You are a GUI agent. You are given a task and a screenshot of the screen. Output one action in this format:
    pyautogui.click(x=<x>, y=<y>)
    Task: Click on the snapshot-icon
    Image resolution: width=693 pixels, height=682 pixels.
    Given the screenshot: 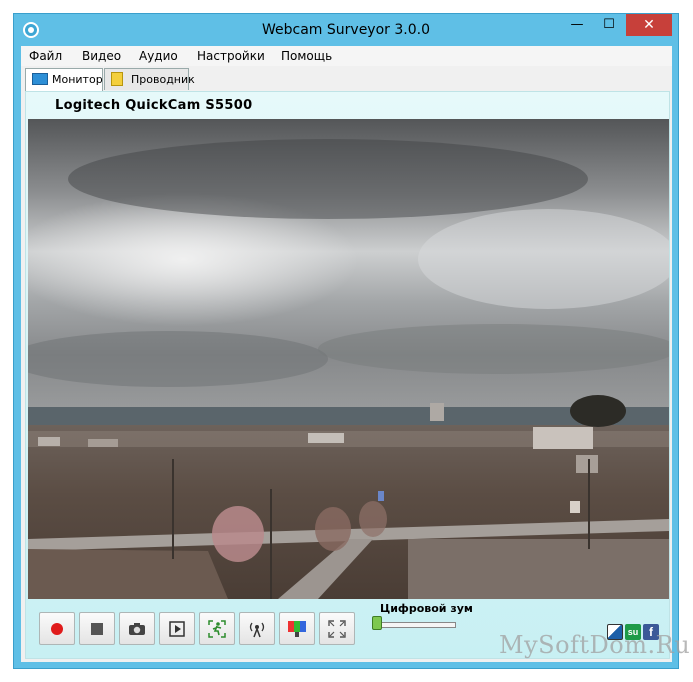 What is the action you would take?
    pyautogui.click(x=137, y=628)
    